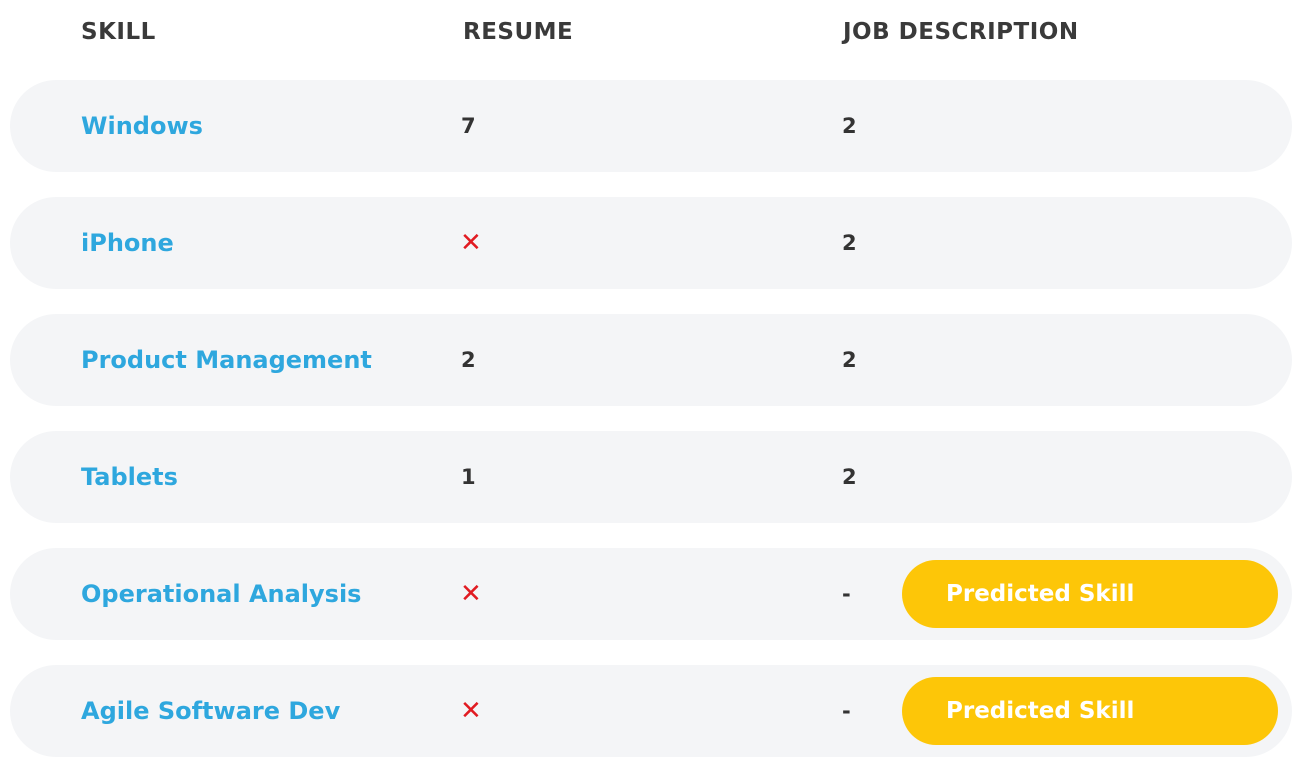  Describe the element at coordinates (651, 477) in the screenshot. I see `table-row: Tablets 1 2` at that location.